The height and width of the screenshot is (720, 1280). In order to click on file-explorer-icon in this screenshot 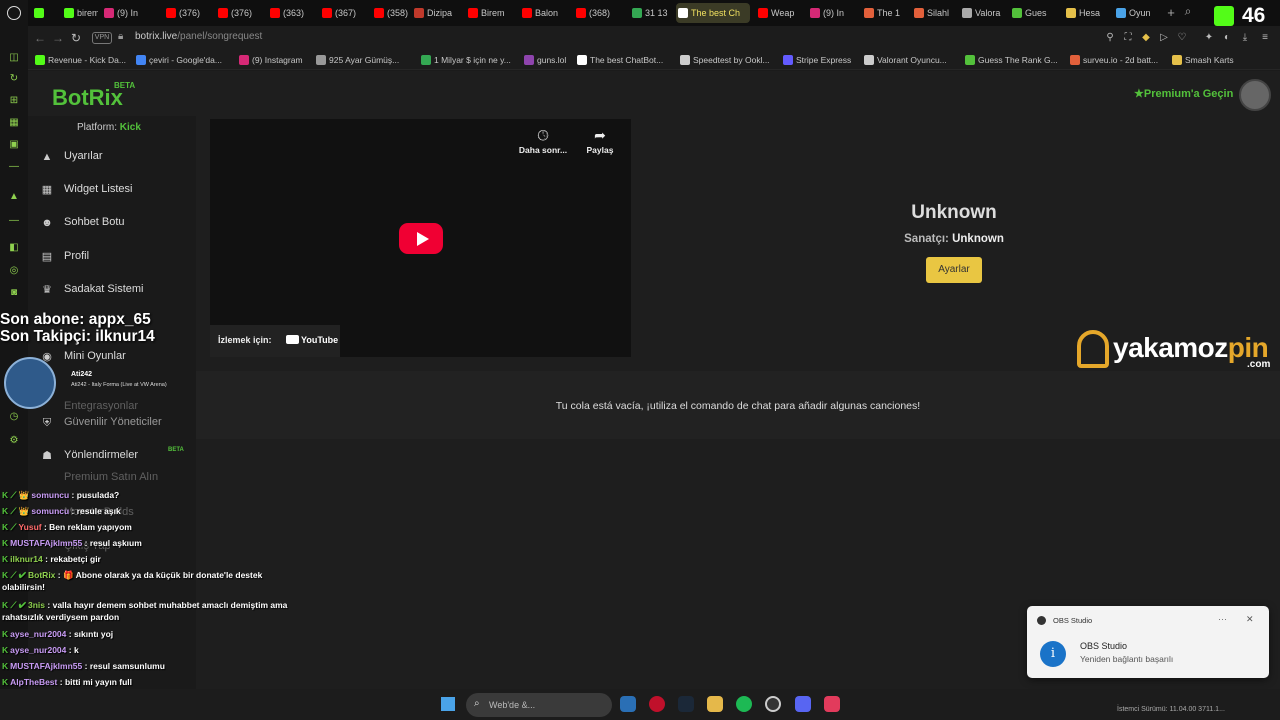, I will do `click(715, 704)`.